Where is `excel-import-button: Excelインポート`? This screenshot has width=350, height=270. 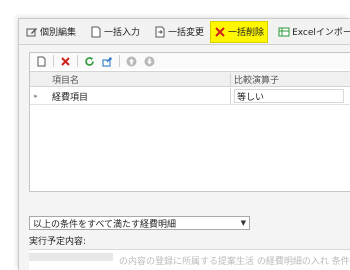
excel-import-button: Excelインポート is located at coordinates (312, 32).